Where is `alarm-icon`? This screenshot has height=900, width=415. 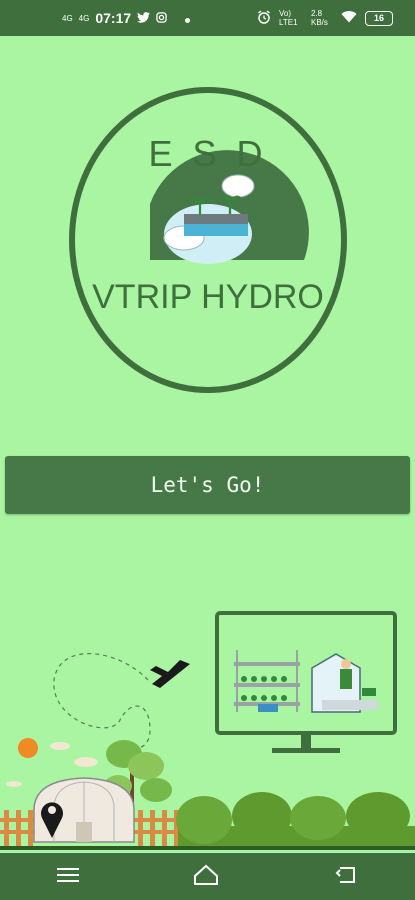
alarm-icon is located at coordinates (264, 18).